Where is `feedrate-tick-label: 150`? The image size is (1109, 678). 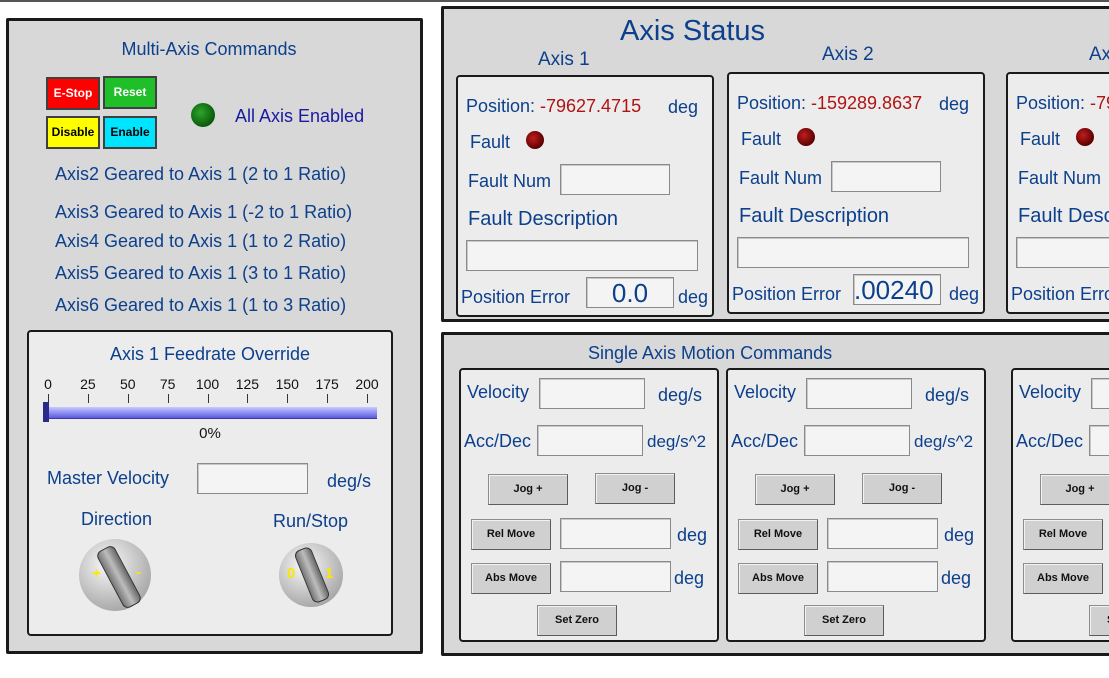
feedrate-tick-label: 150 is located at coordinates (287, 384).